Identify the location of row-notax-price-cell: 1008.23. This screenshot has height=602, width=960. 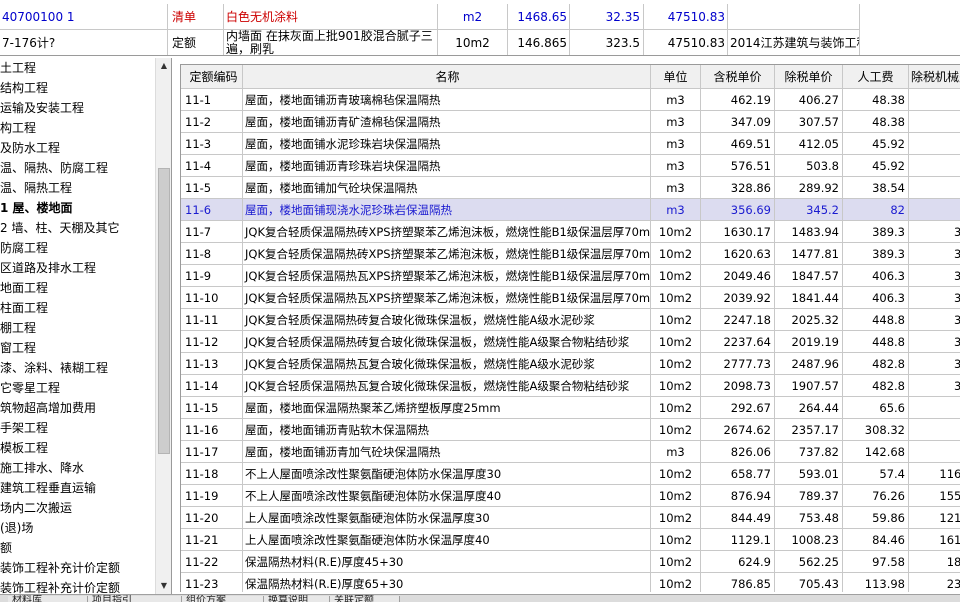
(809, 540).